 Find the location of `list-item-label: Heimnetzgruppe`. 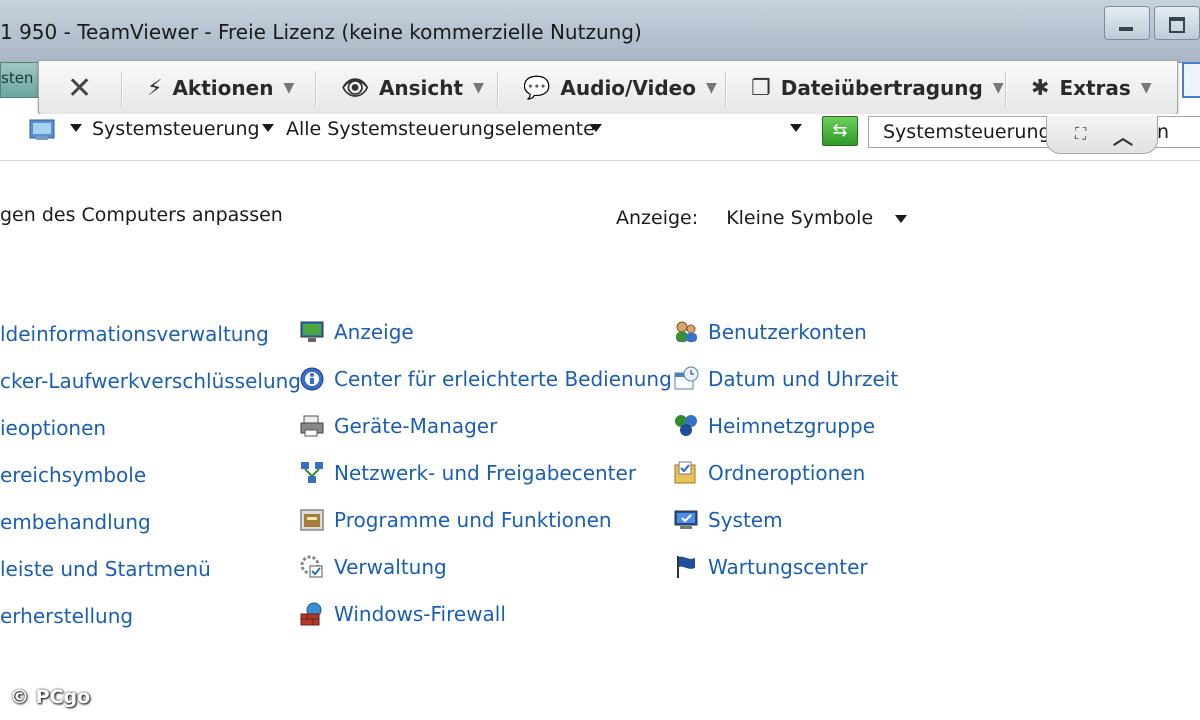

list-item-label: Heimnetzgruppe is located at coordinates (791, 426).